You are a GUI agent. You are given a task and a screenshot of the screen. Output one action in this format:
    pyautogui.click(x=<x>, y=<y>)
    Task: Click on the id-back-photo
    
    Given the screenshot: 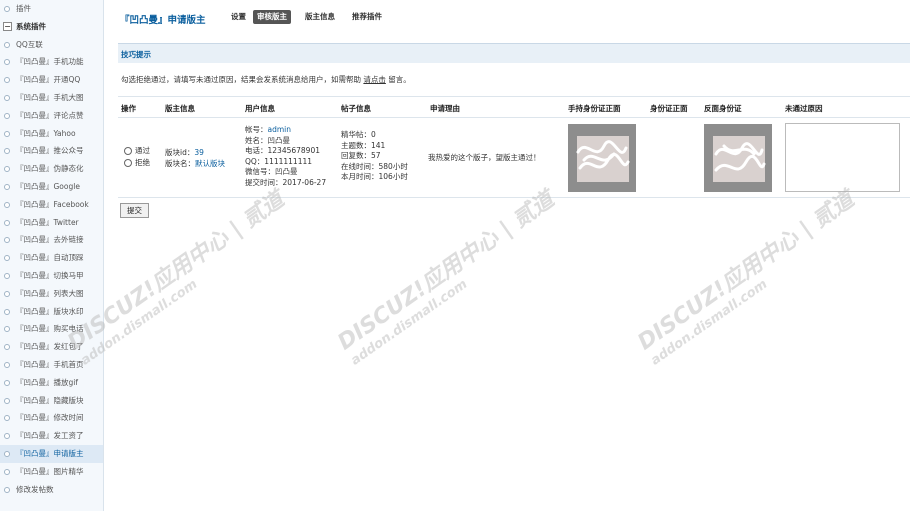 What is the action you would take?
    pyautogui.click(x=738, y=158)
    